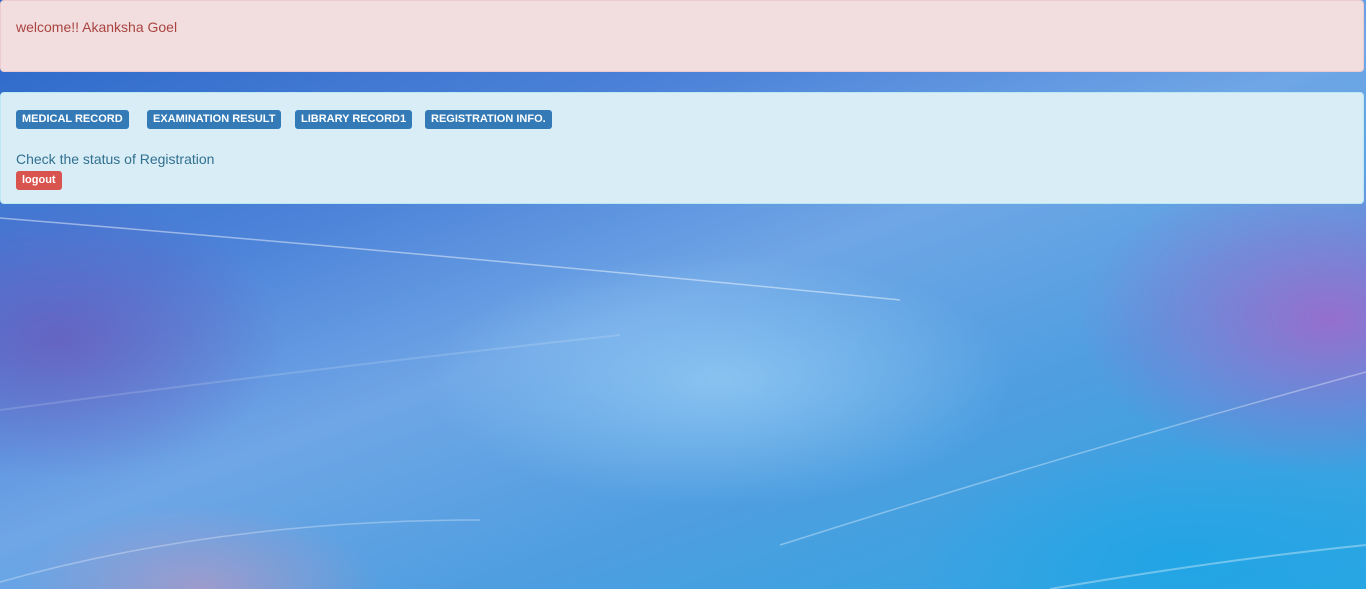 The height and width of the screenshot is (589, 1366). What do you see at coordinates (354, 119) in the screenshot?
I see `library-record-button: LIBRARY RECORD1` at bounding box center [354, 119].